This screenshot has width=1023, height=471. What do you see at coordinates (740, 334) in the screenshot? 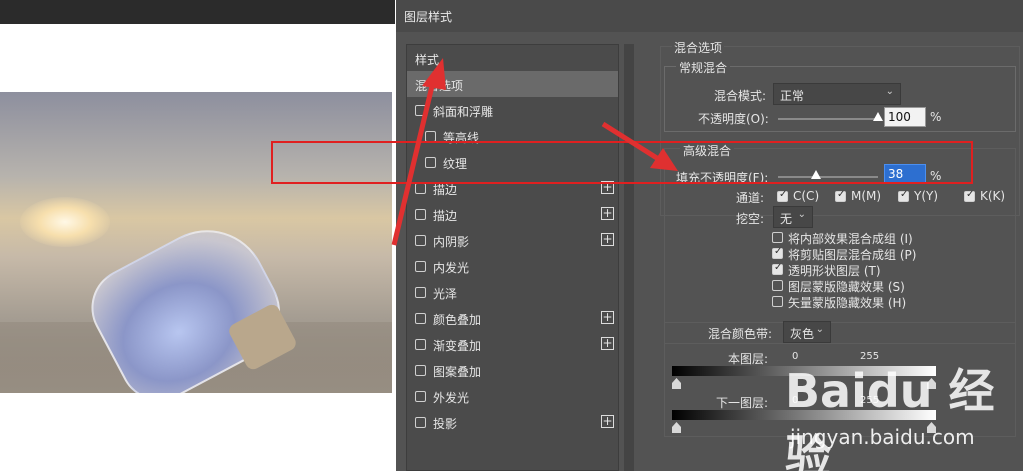
I see `blend-if-label: 混合颜色带:` at bounding box center [740, 334].